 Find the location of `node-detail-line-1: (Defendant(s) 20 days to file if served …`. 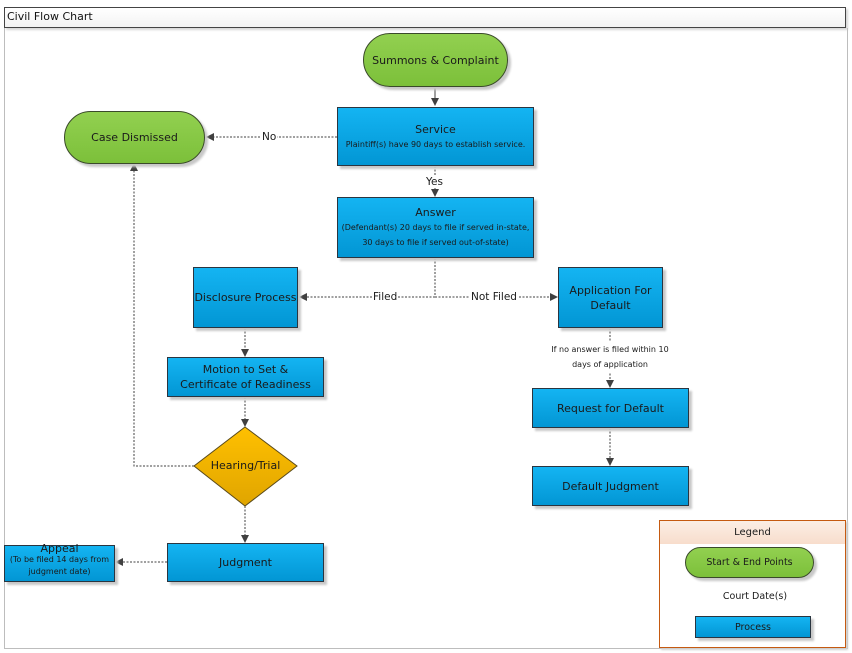

node-detail-line-1: (Defendant(s) 20 days to file if served … is located at coordinates (435, 227).